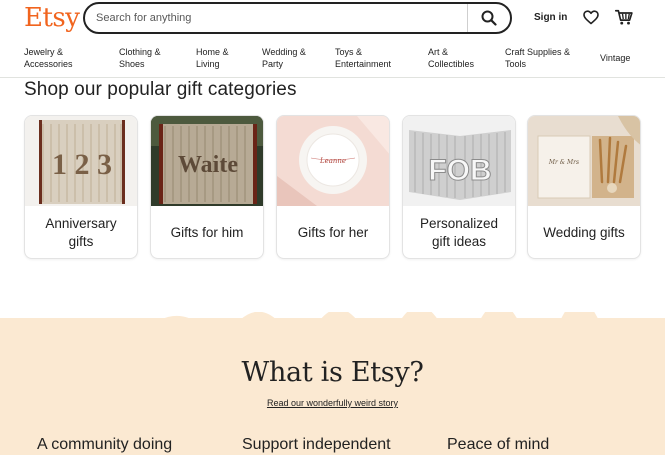 The height and width of the screenshot is (455, 665). I want to click on nav-item-label: Wedding &, so click(284, 52).